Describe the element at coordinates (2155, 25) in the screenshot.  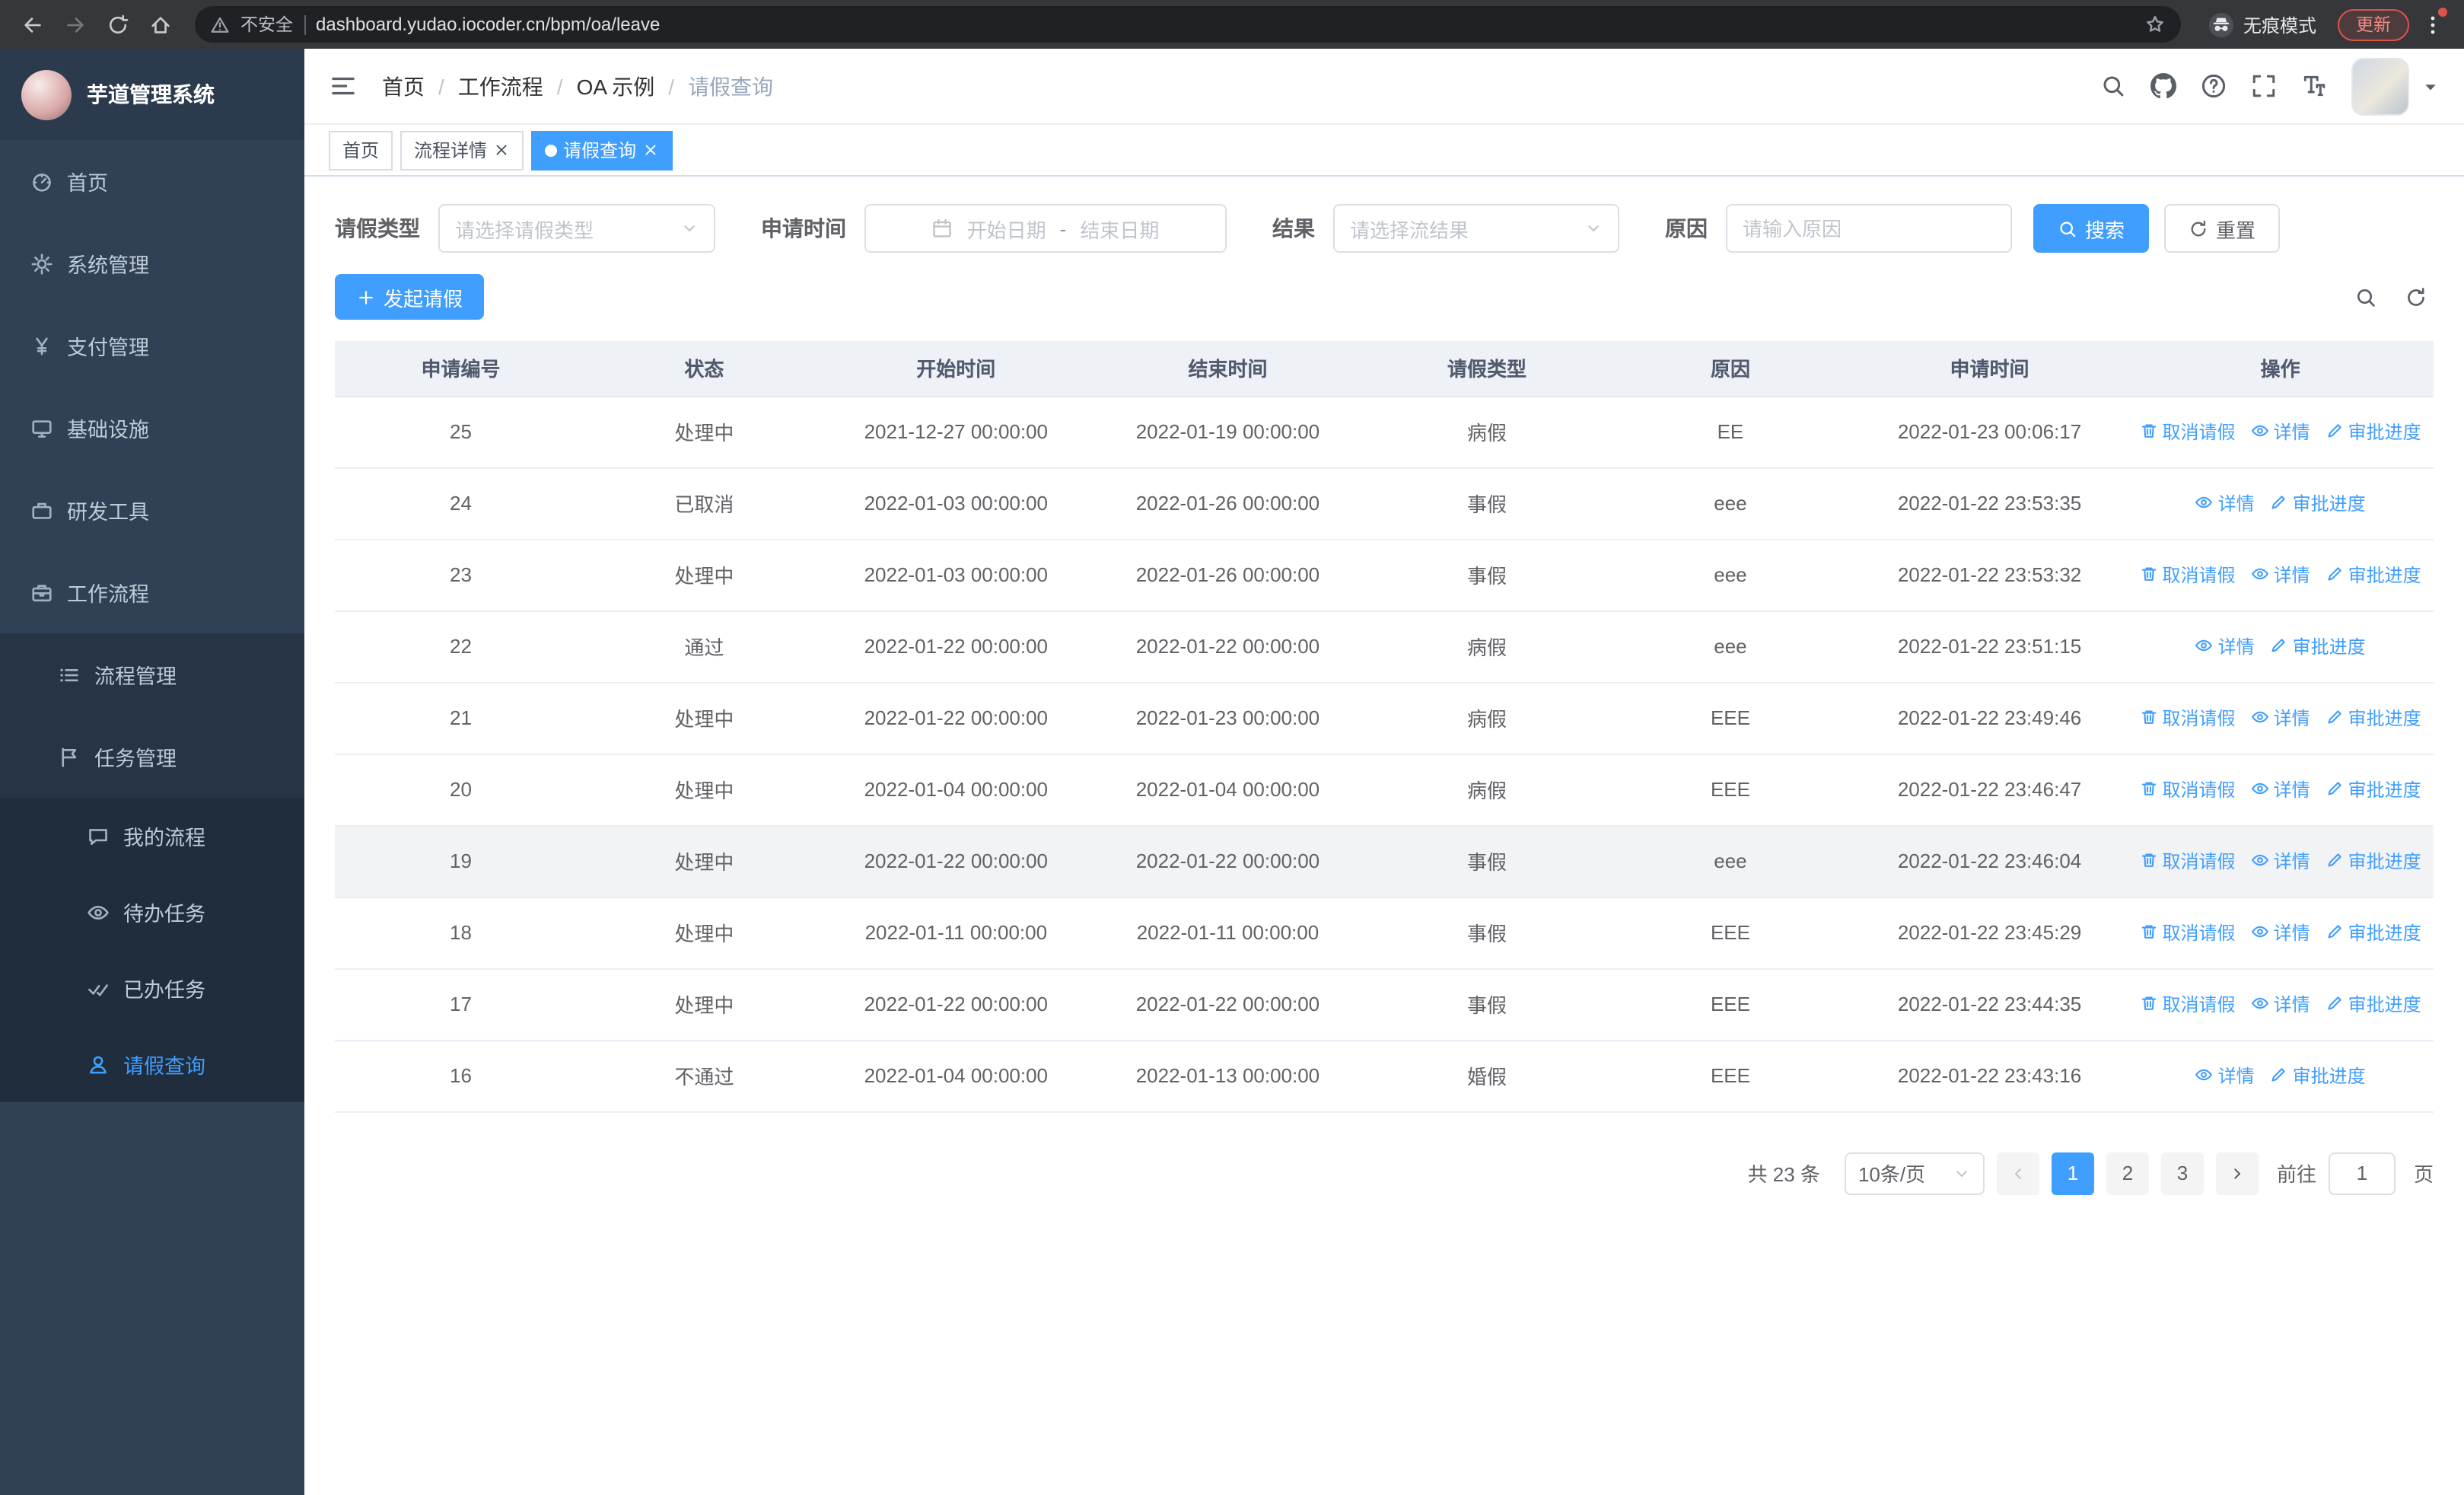
I see `bookmark-star-icon` at that location.